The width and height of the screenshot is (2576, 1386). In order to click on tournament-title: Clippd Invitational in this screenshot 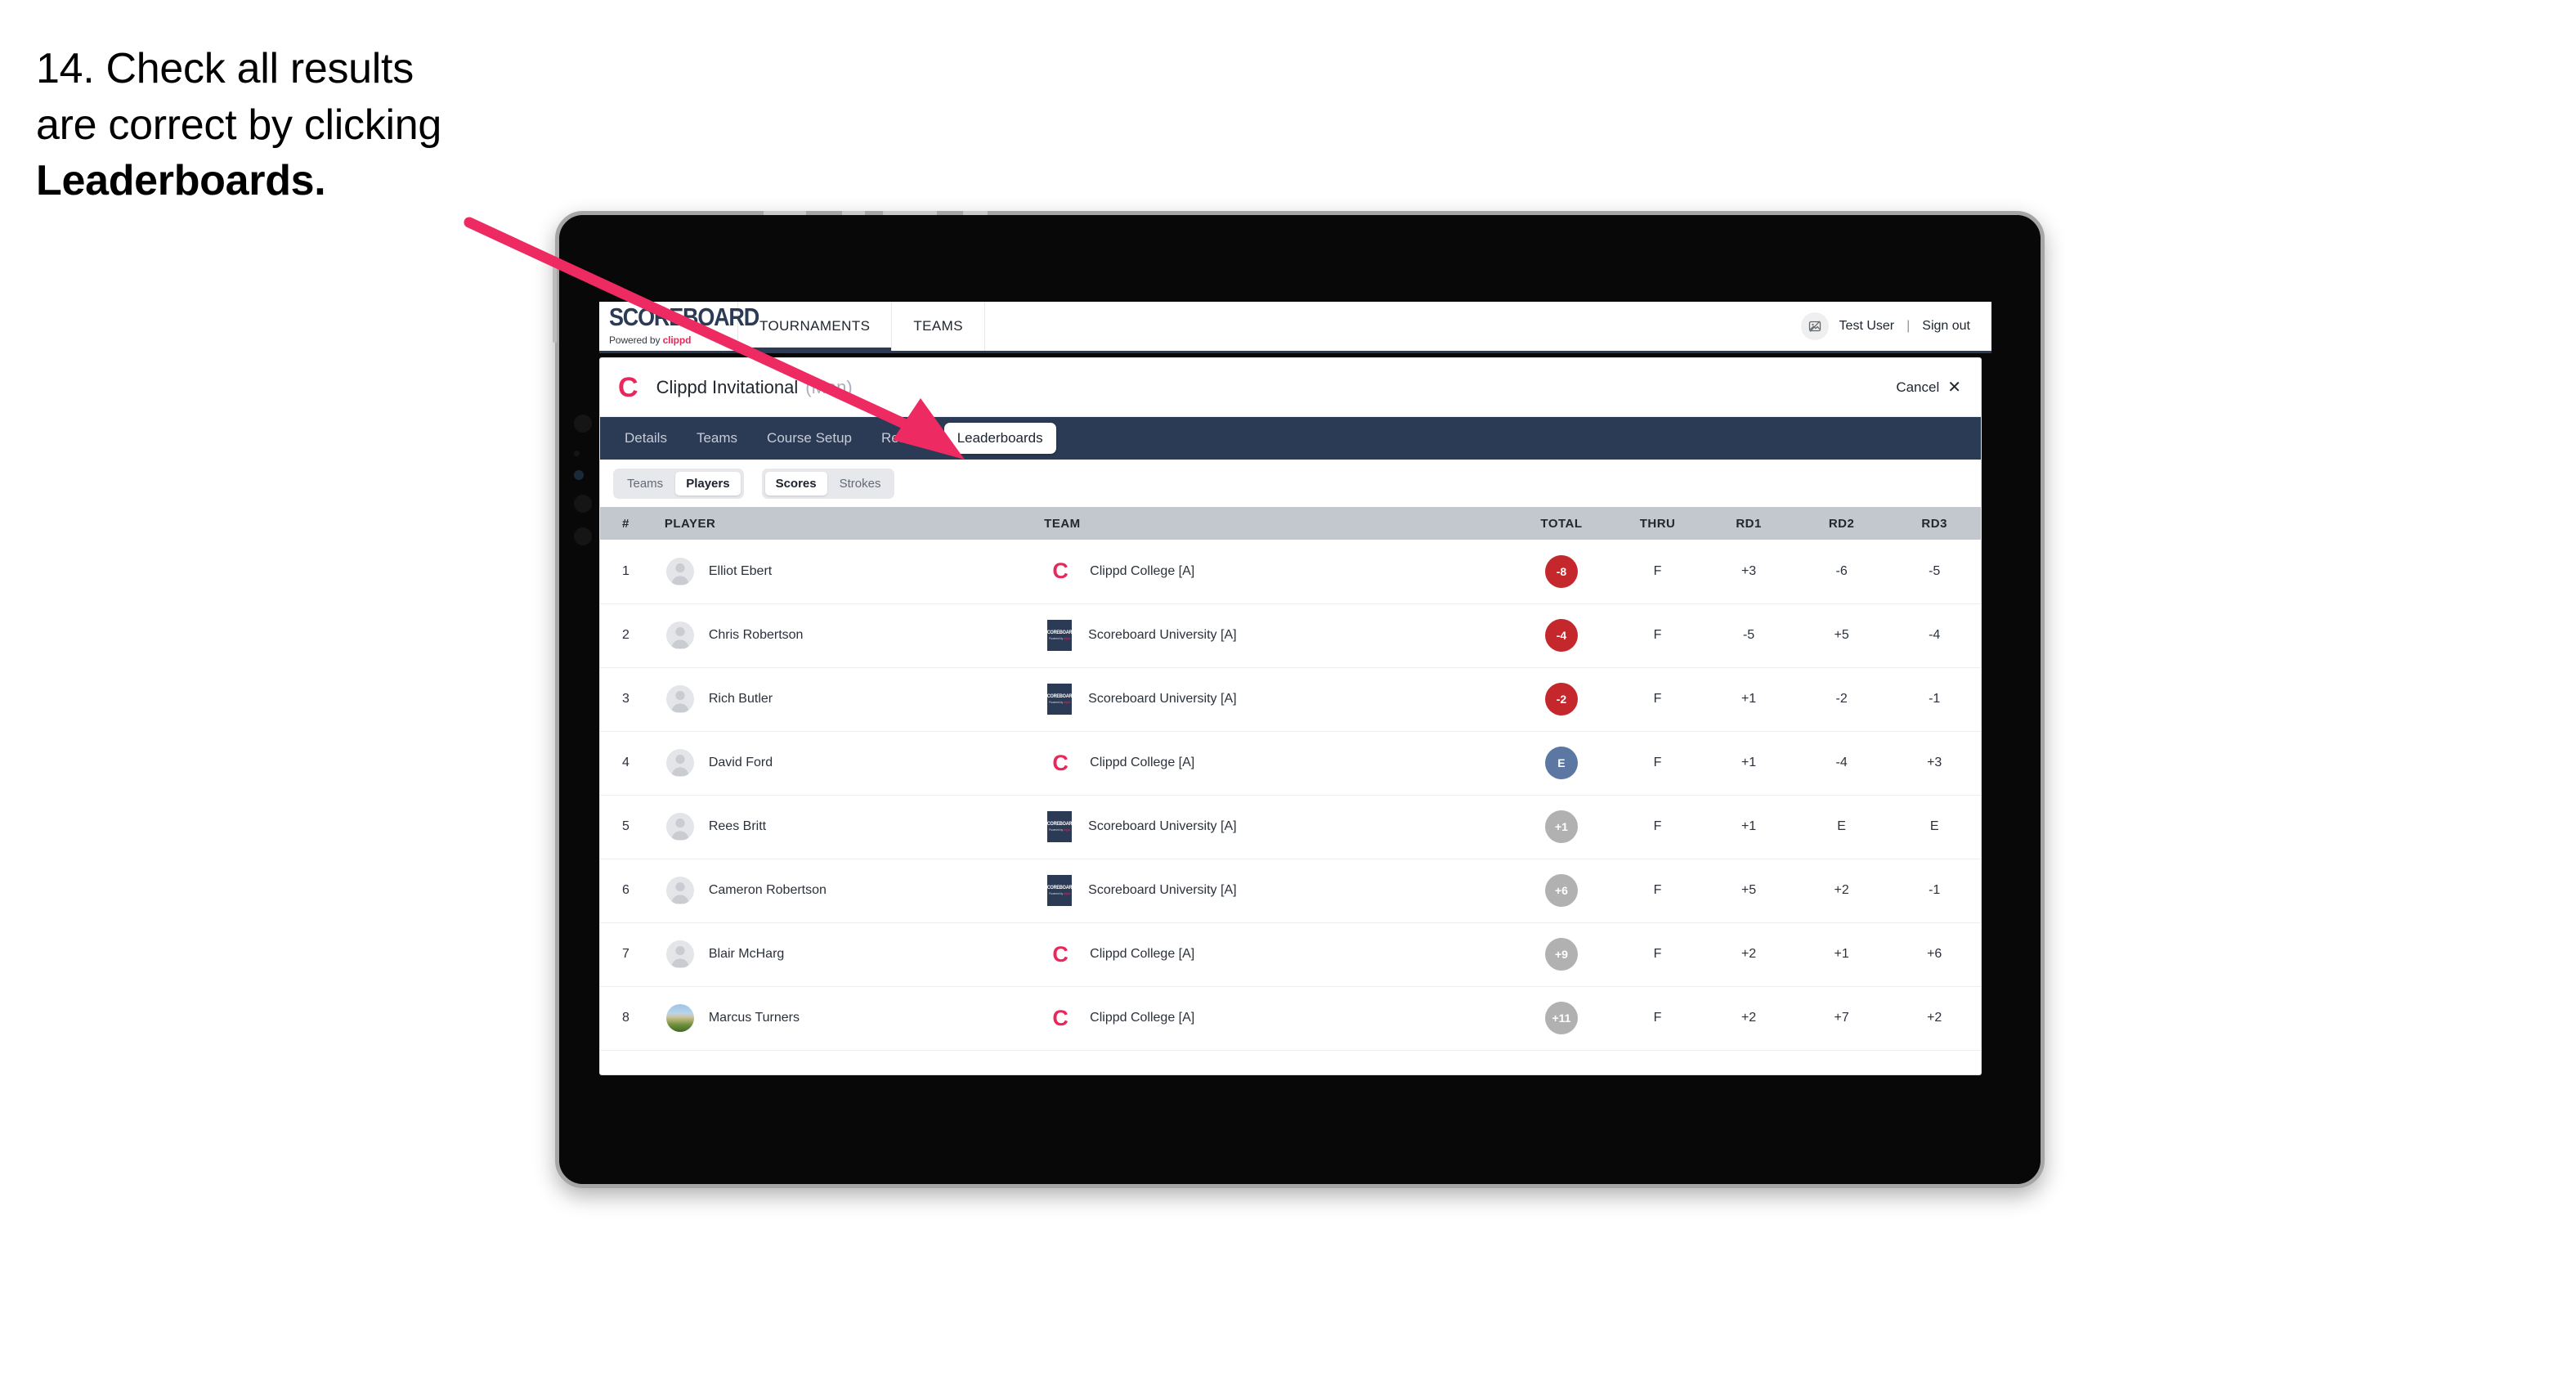, I will do `click(727, 386)`.